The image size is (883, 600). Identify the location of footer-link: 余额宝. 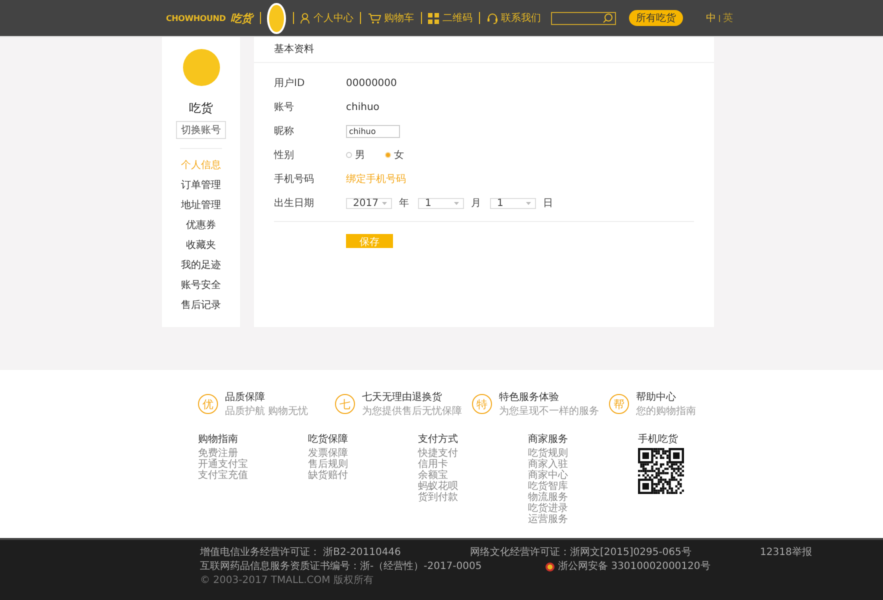
(433, 475).